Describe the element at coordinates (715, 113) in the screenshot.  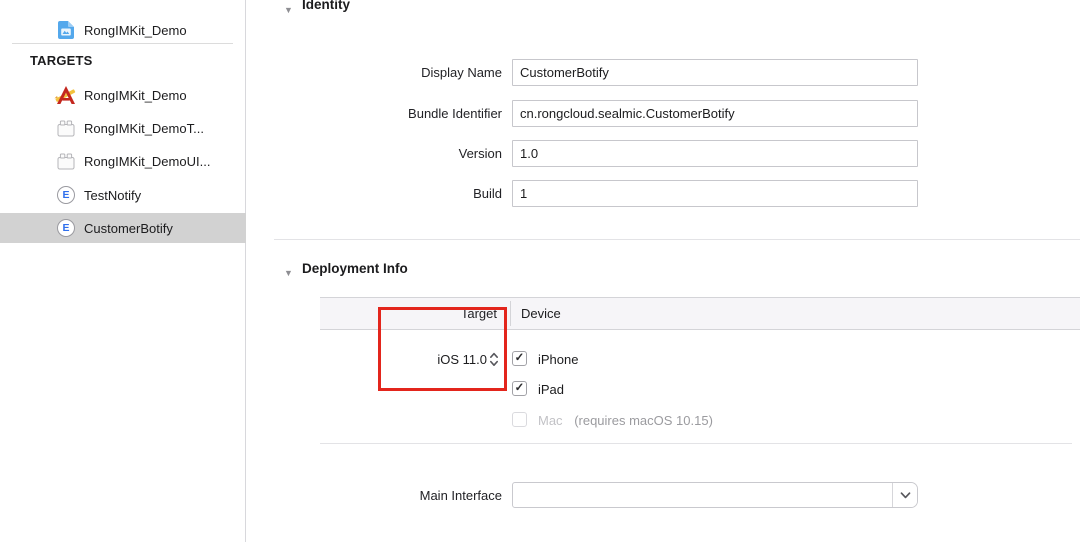
I see `bundle-identifier-field` at that location.